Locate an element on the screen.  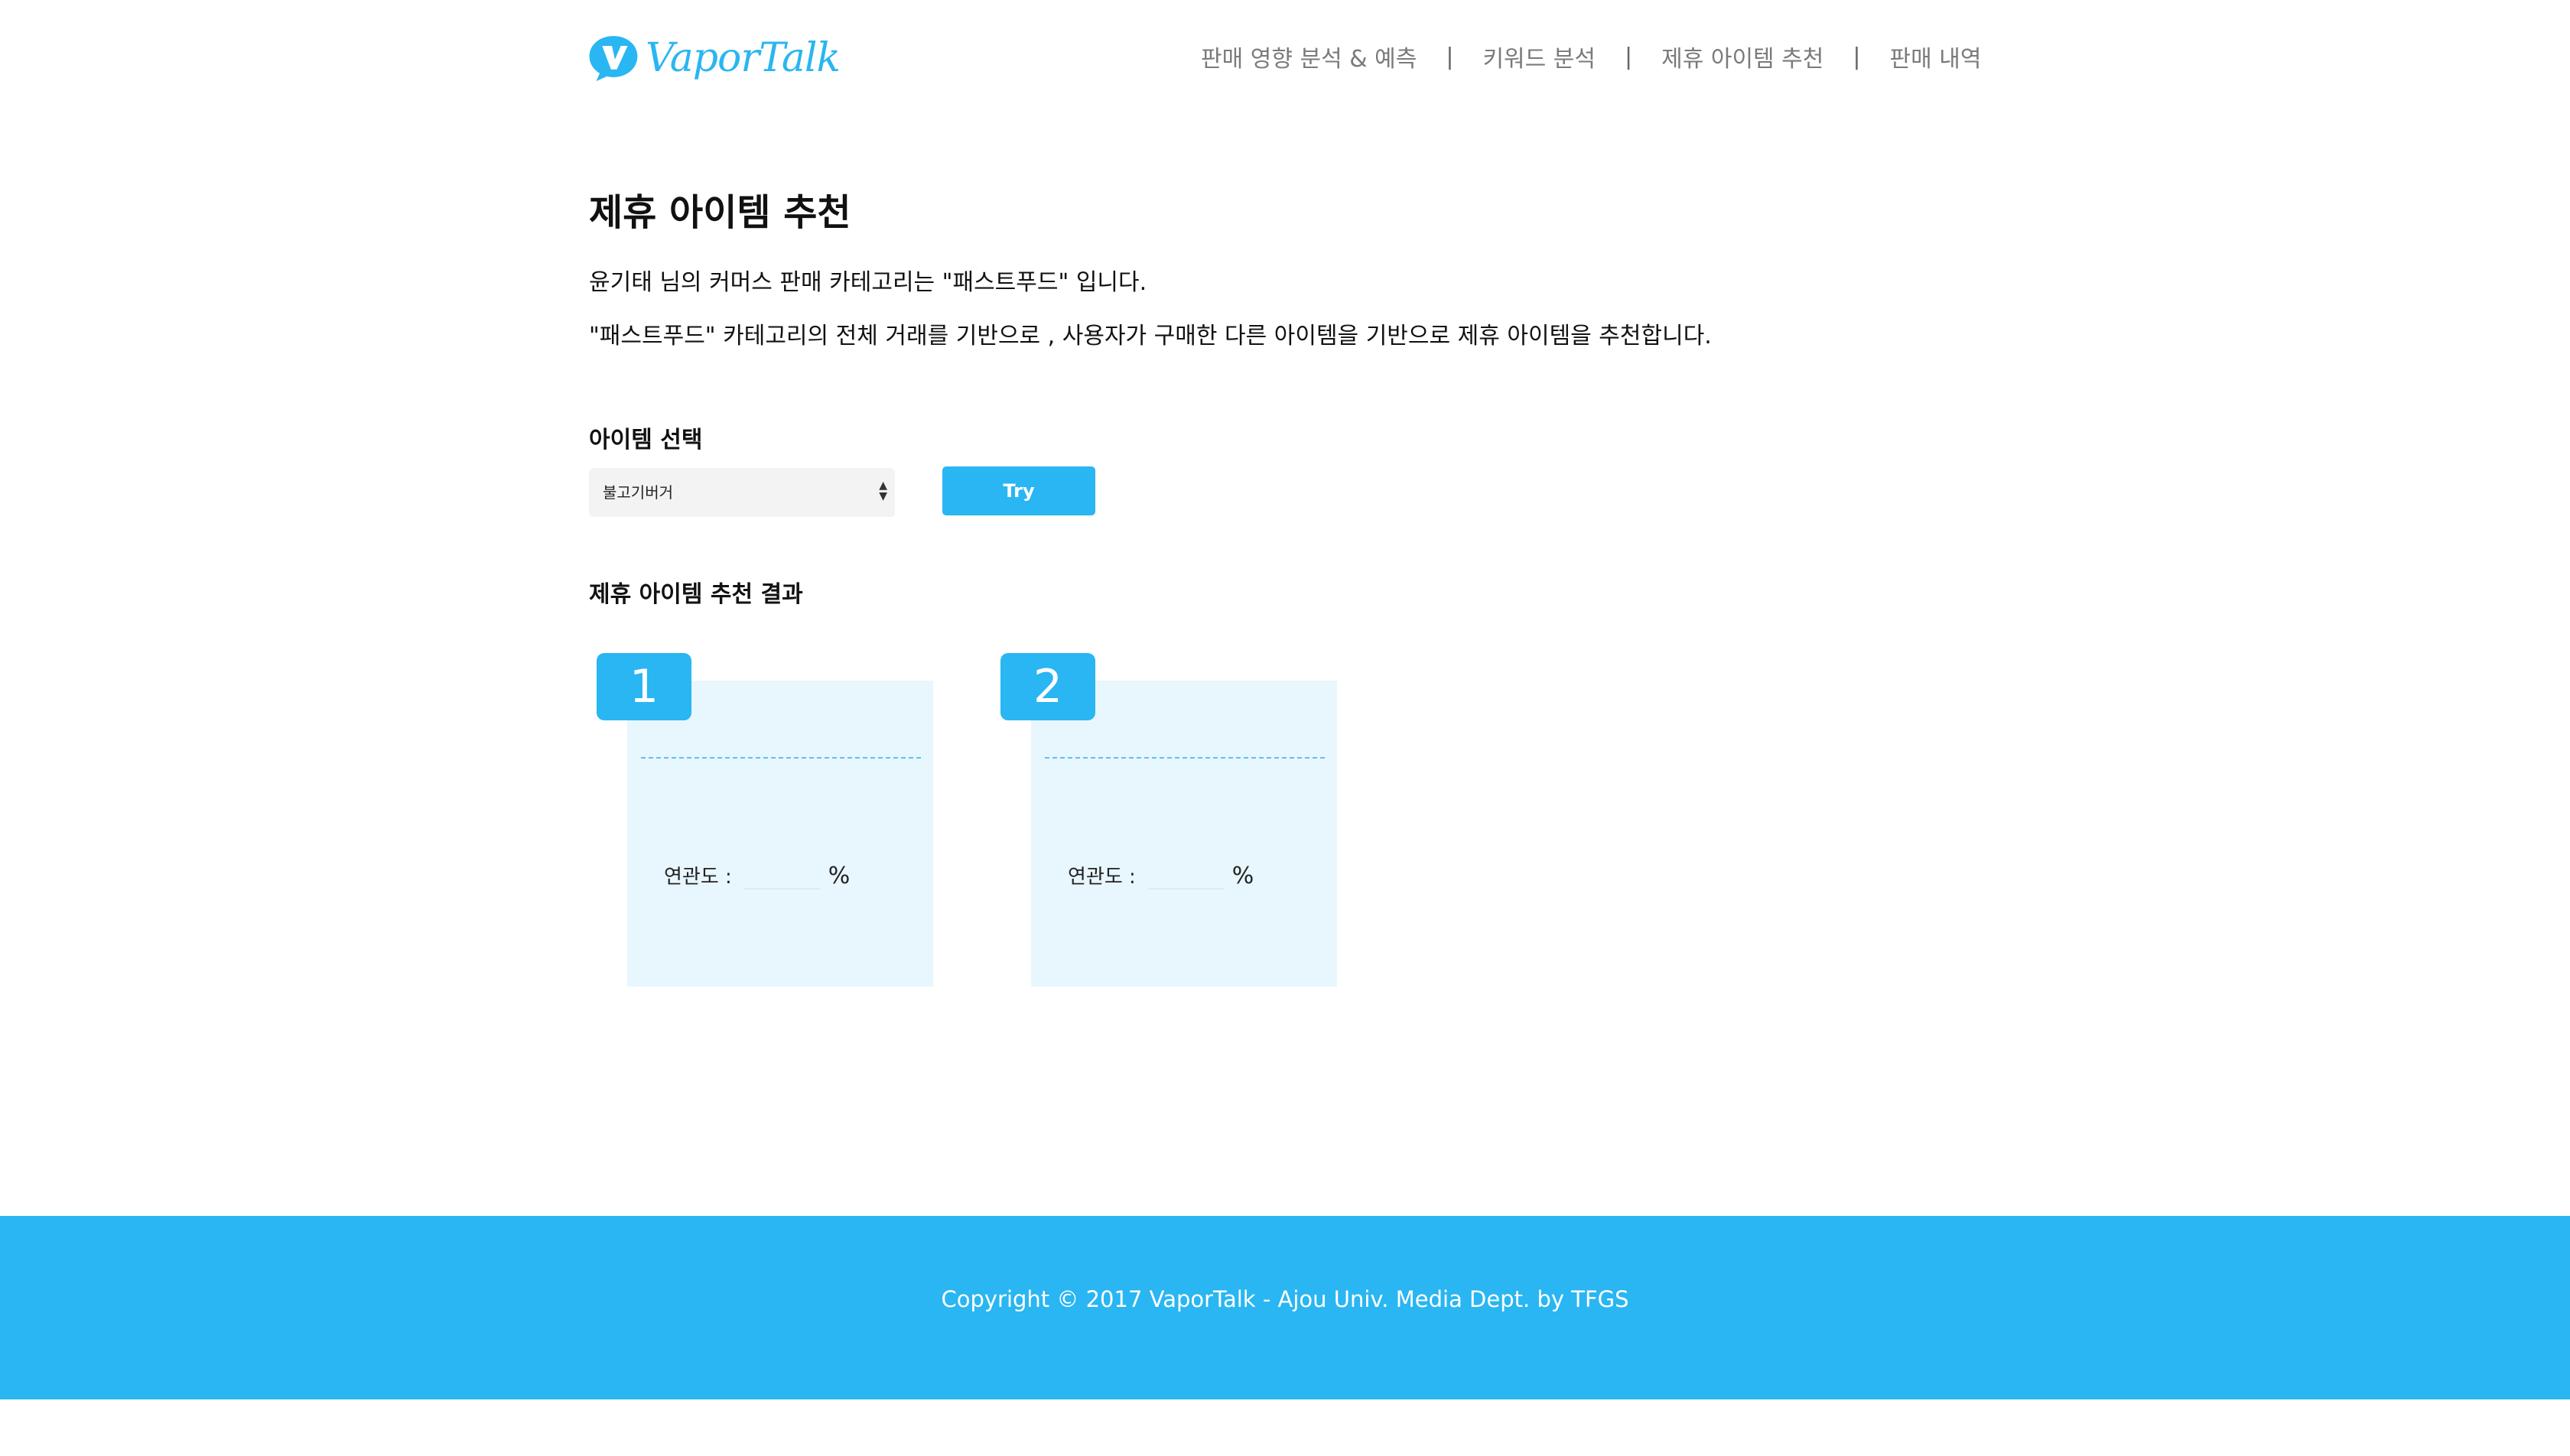
nav-item-sales-analysis: 판매 영향 분석 & 예측 is located at coordinates (1309, 56).